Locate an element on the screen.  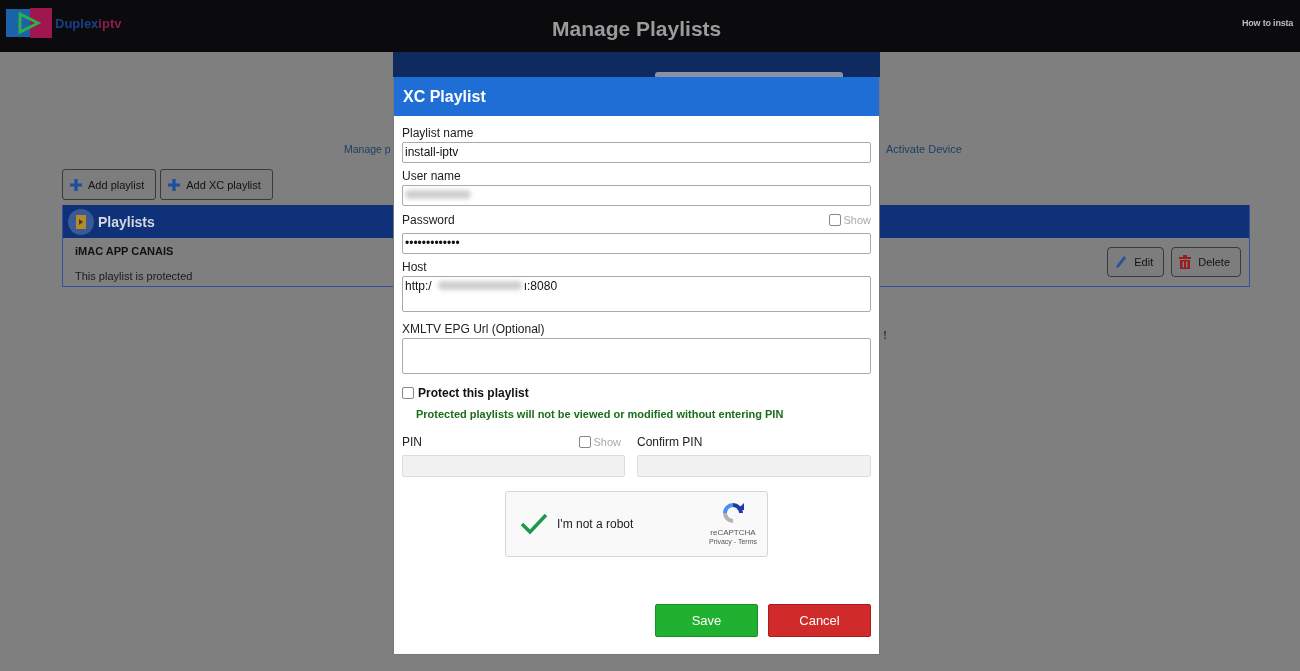
field-label: Host is located at coordinates (414, 266).